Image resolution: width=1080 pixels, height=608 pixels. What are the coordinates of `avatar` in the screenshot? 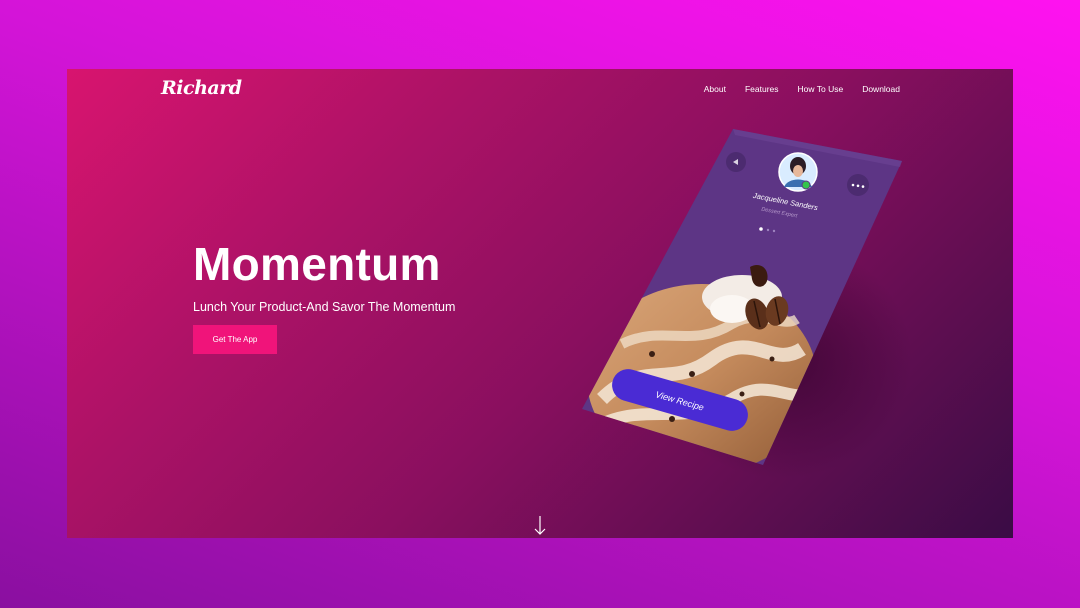 It's located at (798, 172).